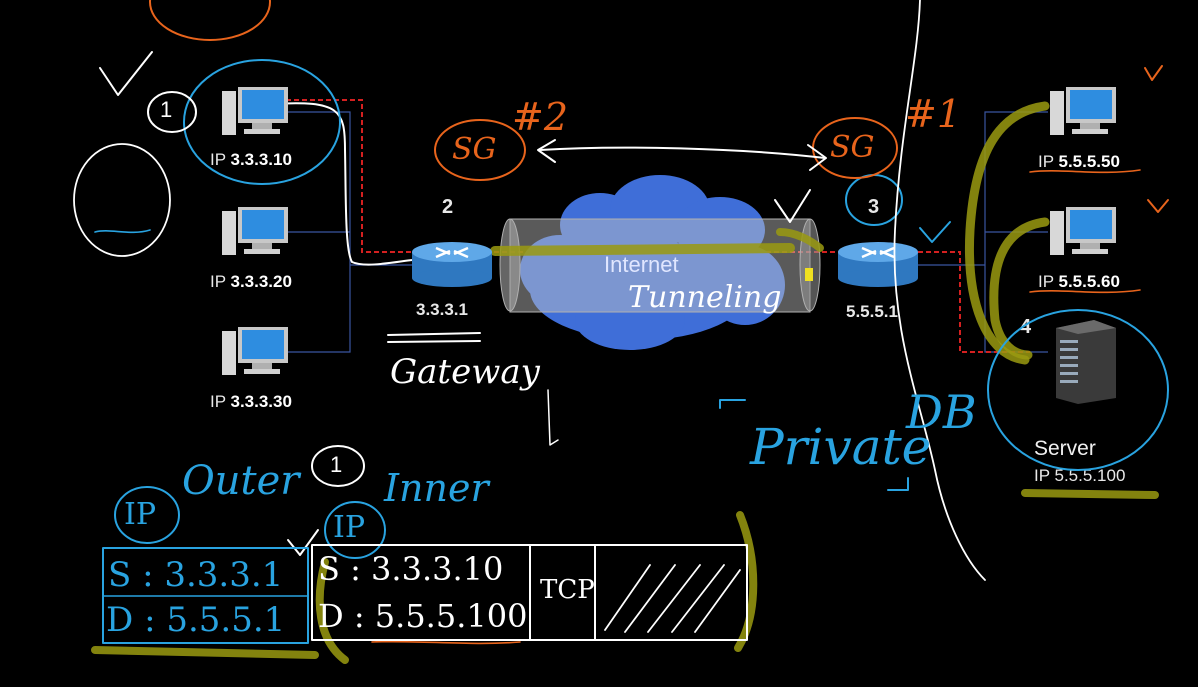 The width and height of the screenshot is (1198, 687). I want to click on sg-left-number: #2, so click(540, 117).